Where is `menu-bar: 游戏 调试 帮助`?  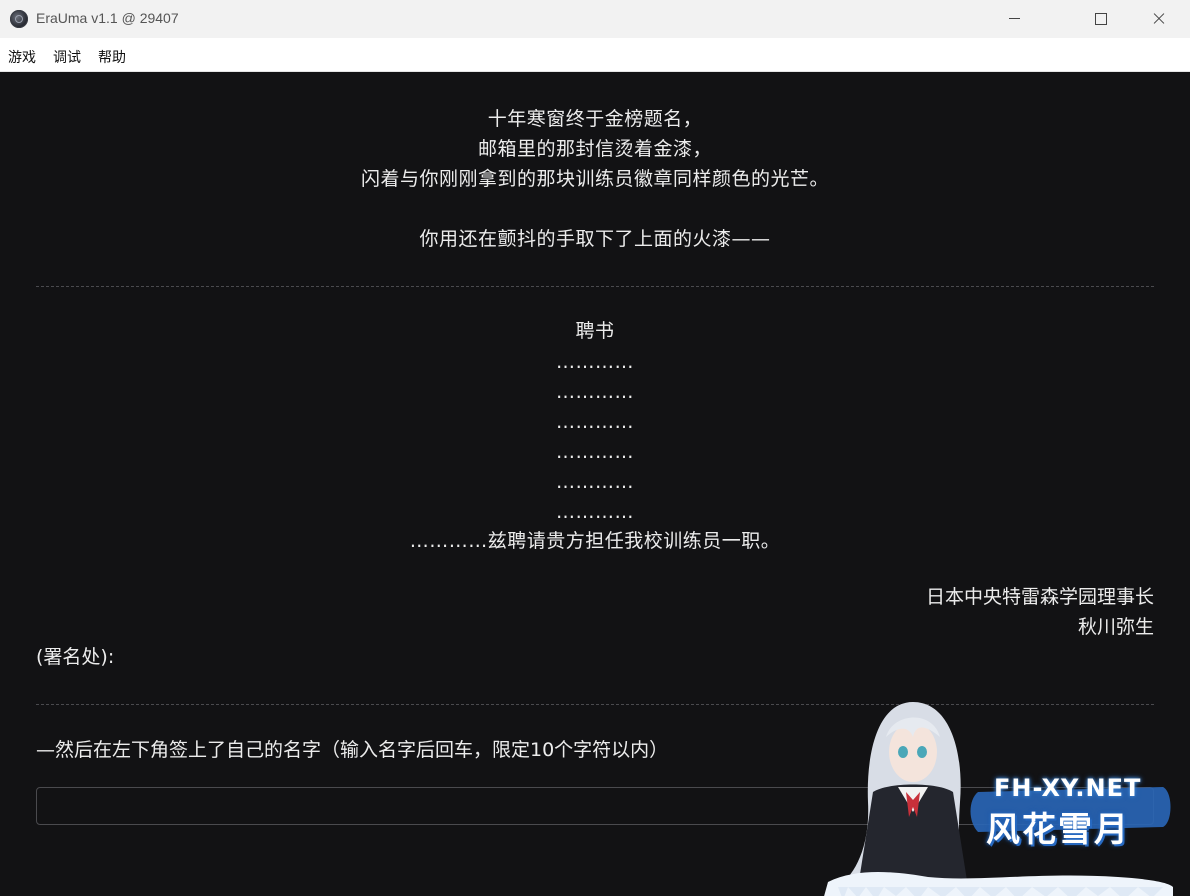
menu-bar: 游戏 调试 帮助 is located at coordinates (595, 55).